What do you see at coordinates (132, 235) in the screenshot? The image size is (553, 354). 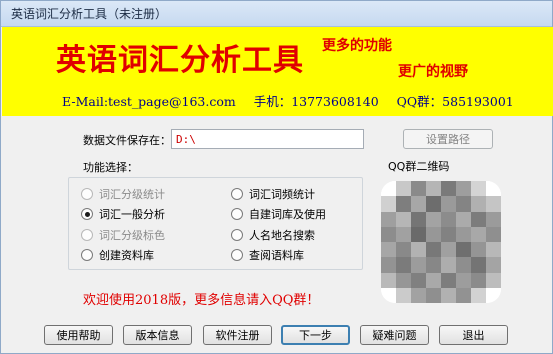 I see `radio-label: 词汇分级标色` at bounding box center [132, 235].